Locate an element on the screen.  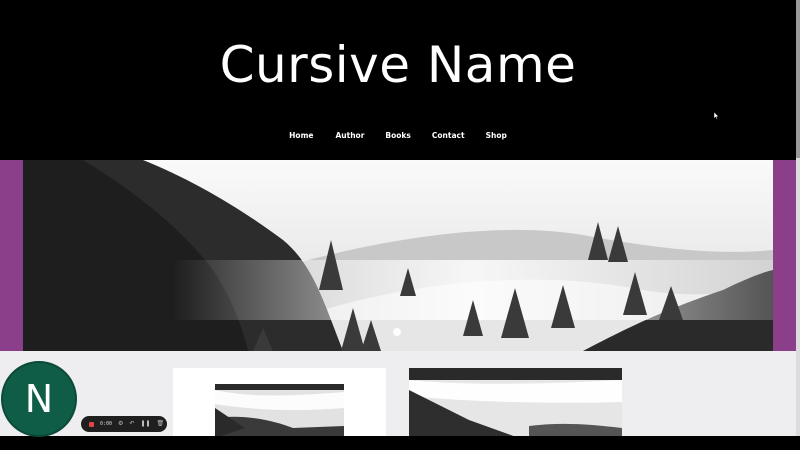
book-card-2-image is located at coordinates (515, 403).